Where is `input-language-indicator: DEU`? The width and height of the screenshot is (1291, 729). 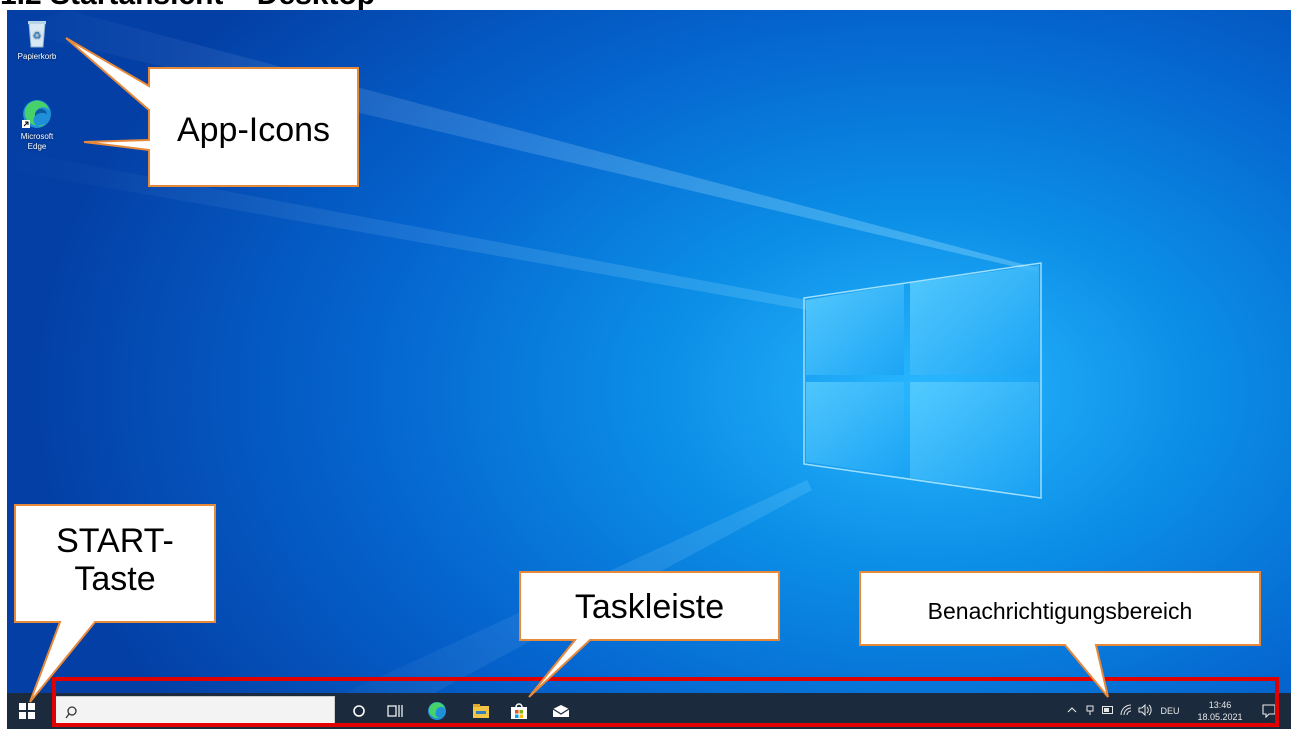 input-language-indicator: DEU is located at coordinates (1170, 711).